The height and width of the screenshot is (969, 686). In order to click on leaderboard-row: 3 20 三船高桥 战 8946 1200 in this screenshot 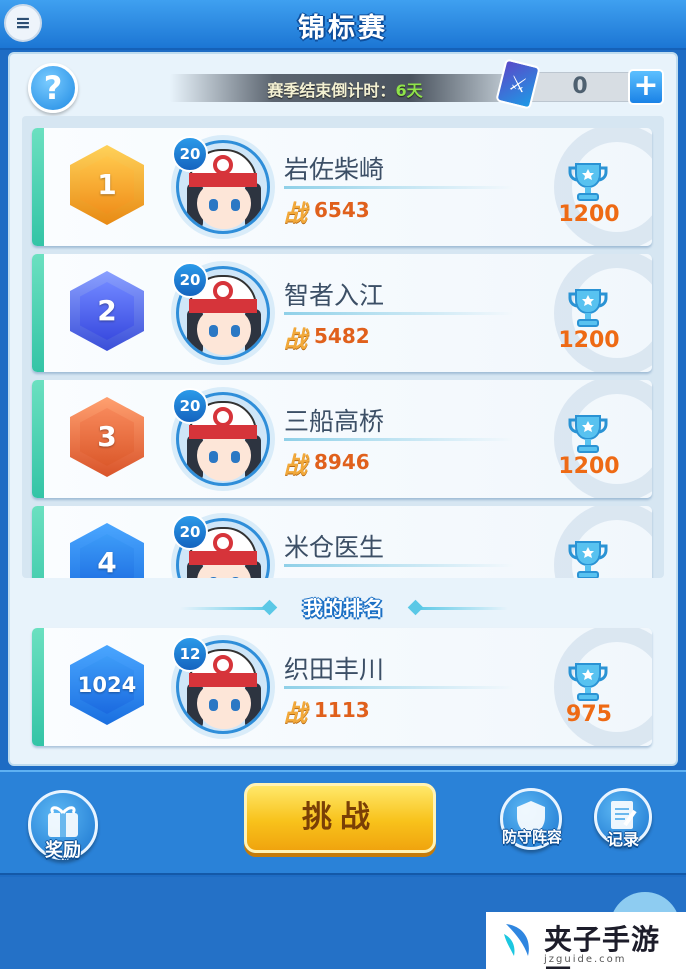, I will do `click(342, 439)`.